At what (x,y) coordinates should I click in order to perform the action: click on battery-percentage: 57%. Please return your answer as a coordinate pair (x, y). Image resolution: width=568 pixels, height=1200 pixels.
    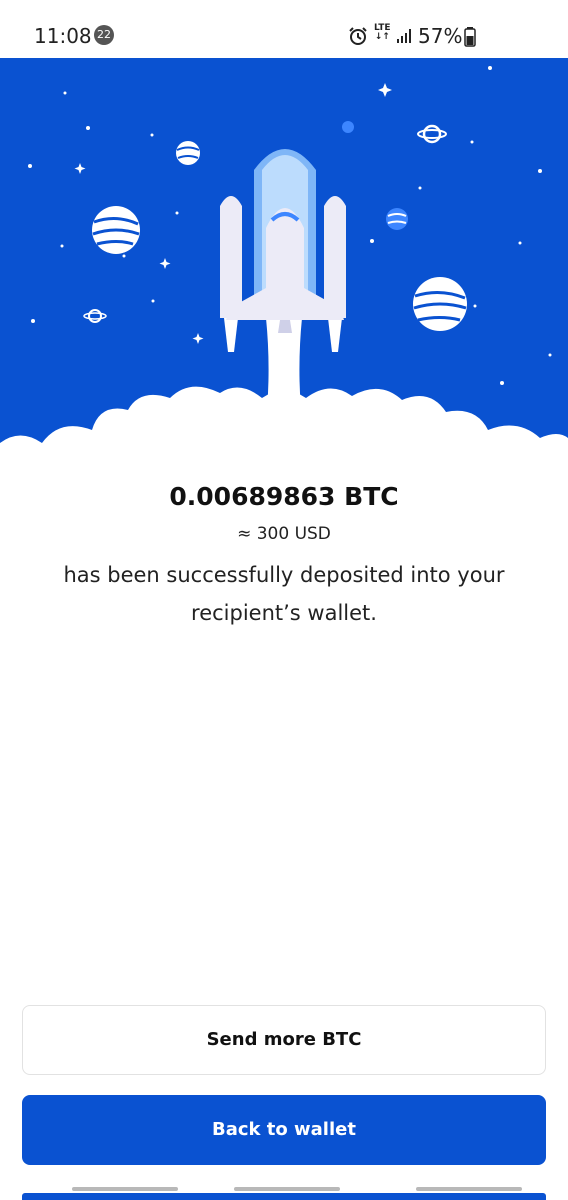
    Looking at the image, I should click on (440, 36).